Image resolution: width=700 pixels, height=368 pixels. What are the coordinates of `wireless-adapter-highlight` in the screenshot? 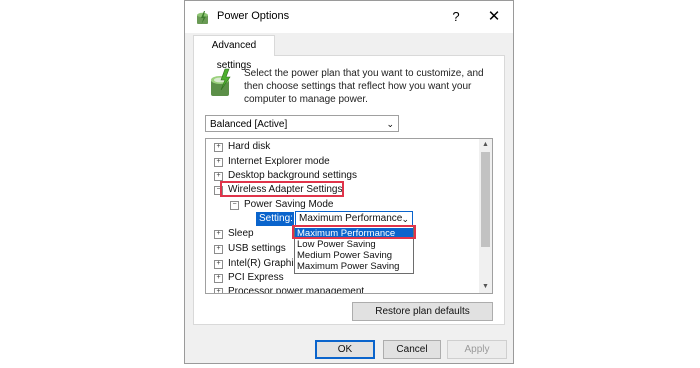 It's located at (282, 189).